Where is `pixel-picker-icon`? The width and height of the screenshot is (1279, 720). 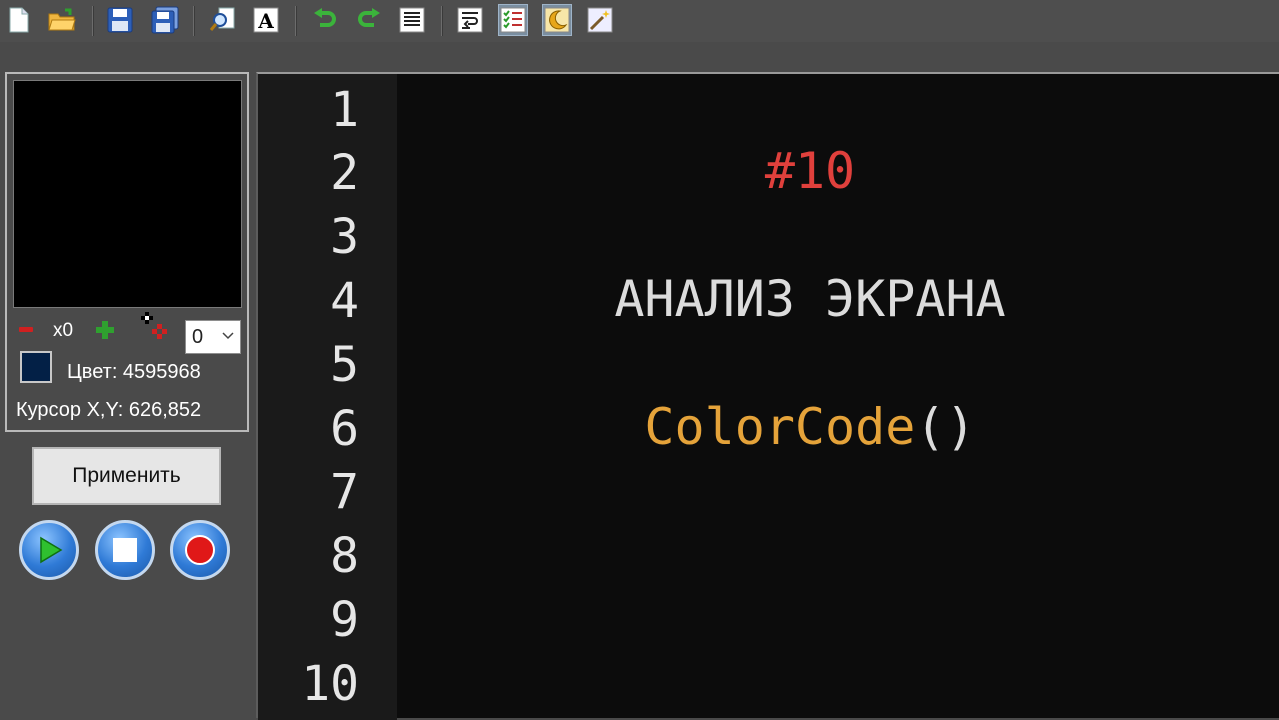
pixel-picker-icon is located at coordinates (156, 327).